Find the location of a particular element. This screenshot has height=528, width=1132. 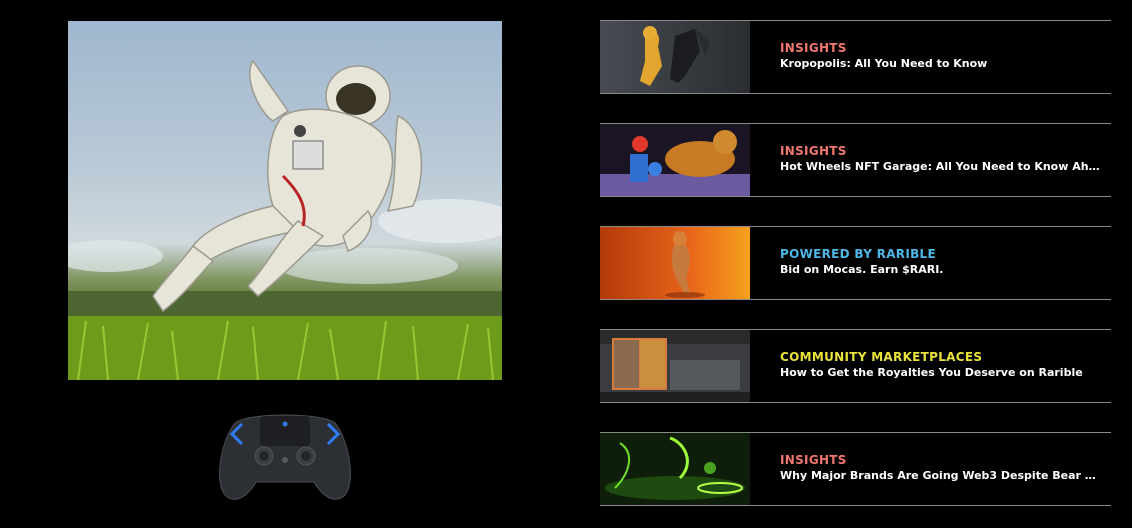

scooby-doo-toy-thumbnail is located at coordinates (675, 160).